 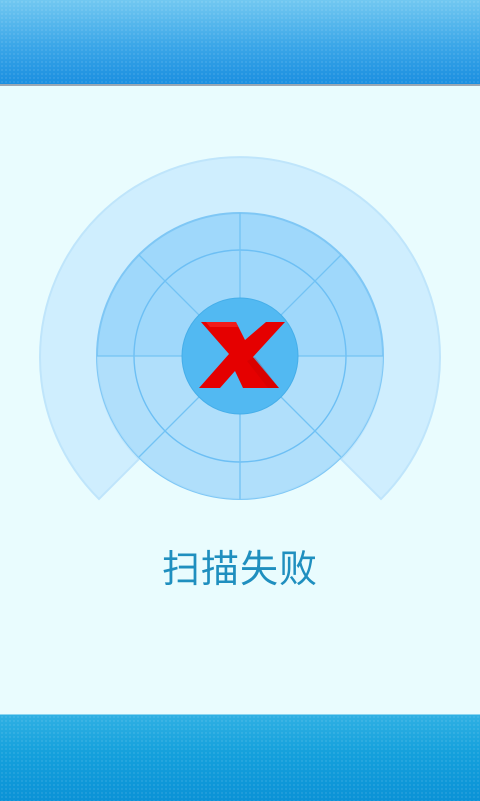 What do you see at coordinates (239, 569) in the screenshot?
I see `scan-status-text: 扫描失败` at bounding box center [239, 569].